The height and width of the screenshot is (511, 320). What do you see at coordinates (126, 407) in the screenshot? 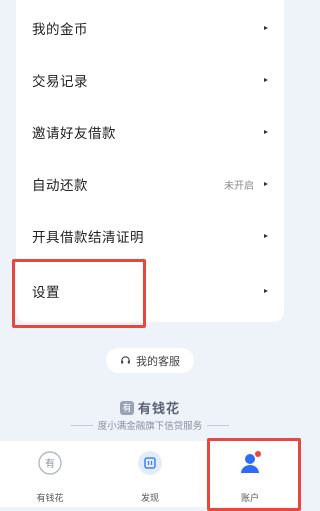
I see `brand-logo-icon: 有` at bounding box center [126, 407].